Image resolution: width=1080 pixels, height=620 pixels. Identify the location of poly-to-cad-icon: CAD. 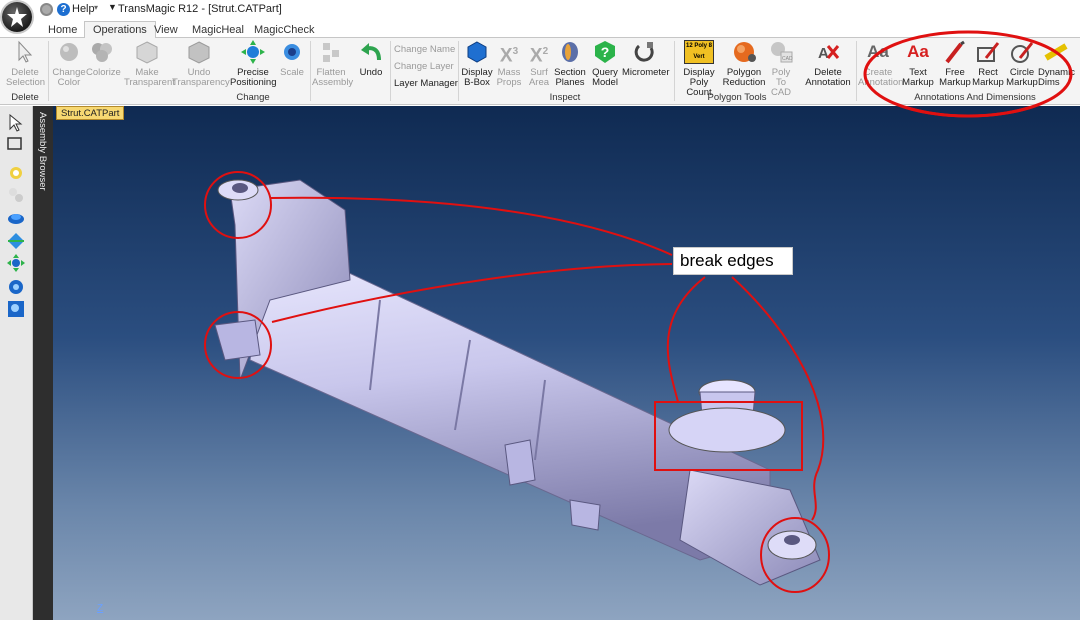
(781, 52).